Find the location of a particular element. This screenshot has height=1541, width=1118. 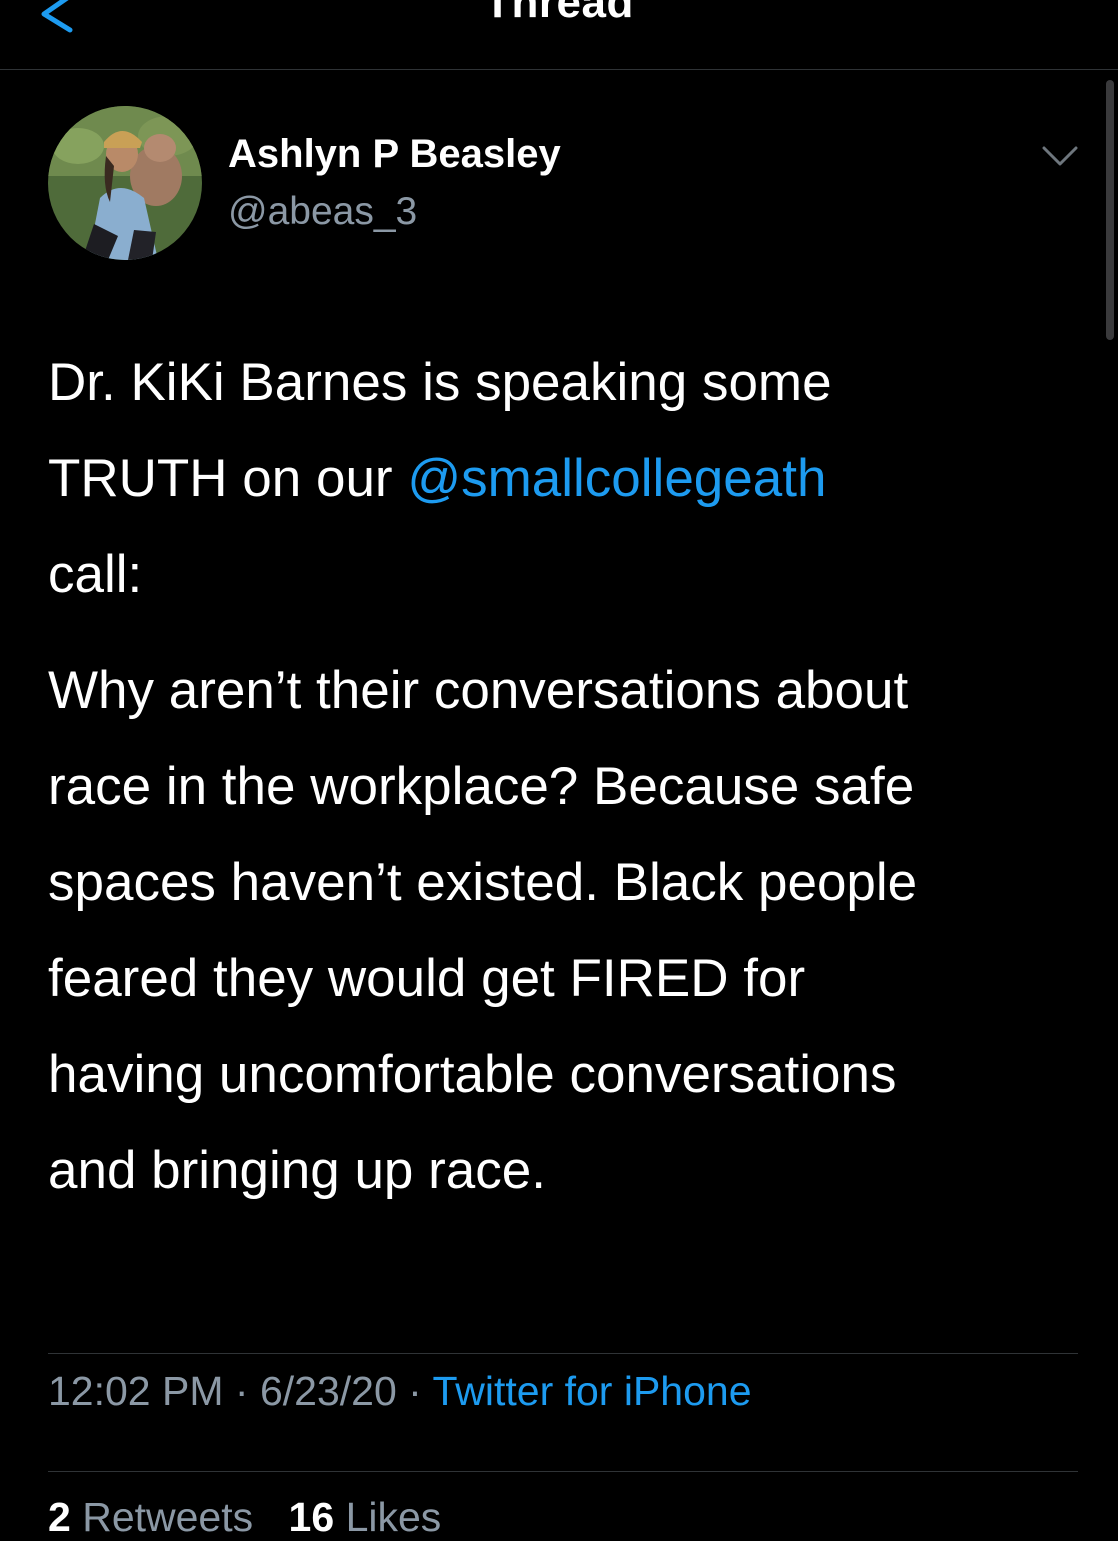

profile-photo is located at coordinates (125, 183).